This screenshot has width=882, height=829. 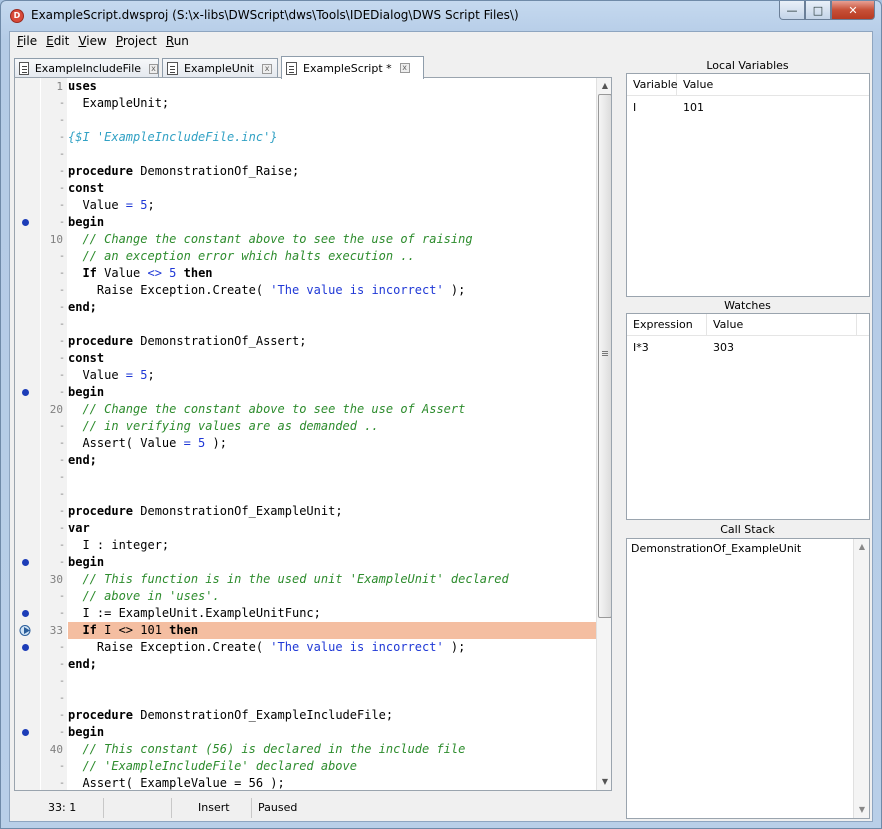 I want to click on maximize-button: □, so click(x=818, y=10).